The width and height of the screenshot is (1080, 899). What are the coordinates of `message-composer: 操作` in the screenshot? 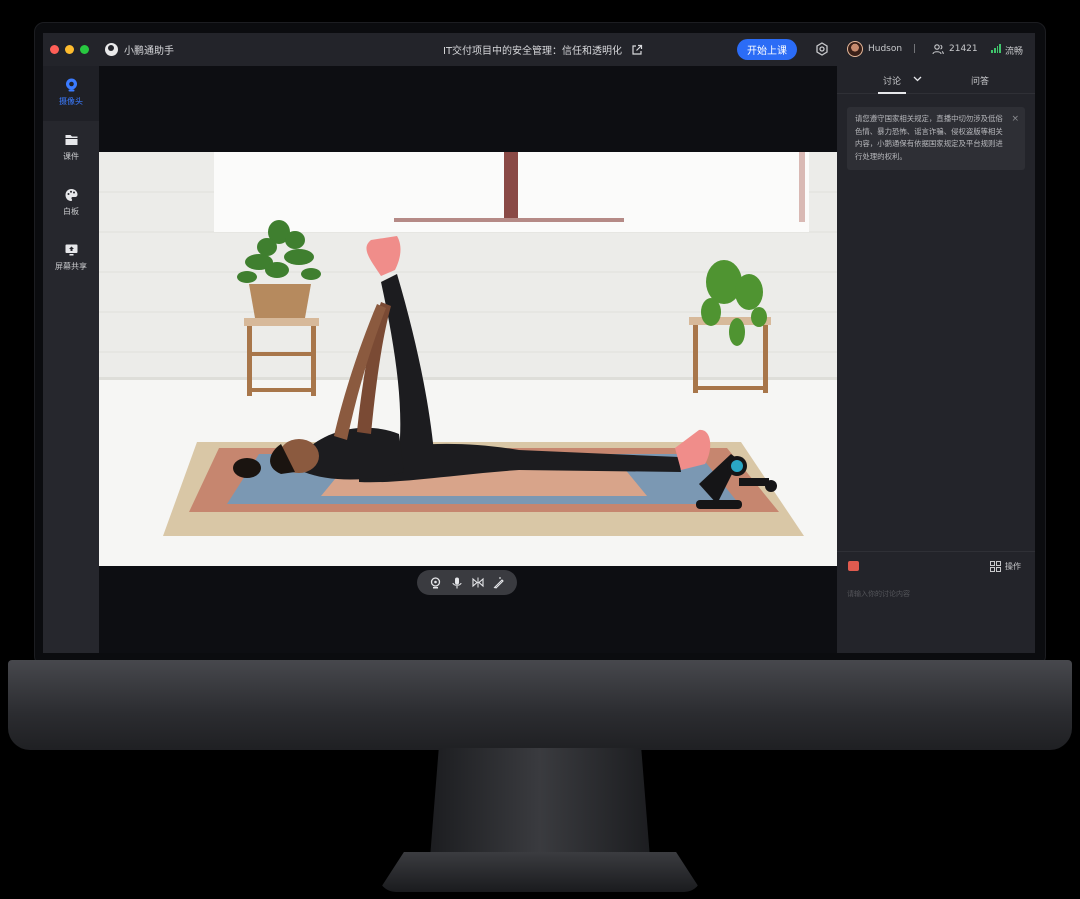 It's located at (936, 602).